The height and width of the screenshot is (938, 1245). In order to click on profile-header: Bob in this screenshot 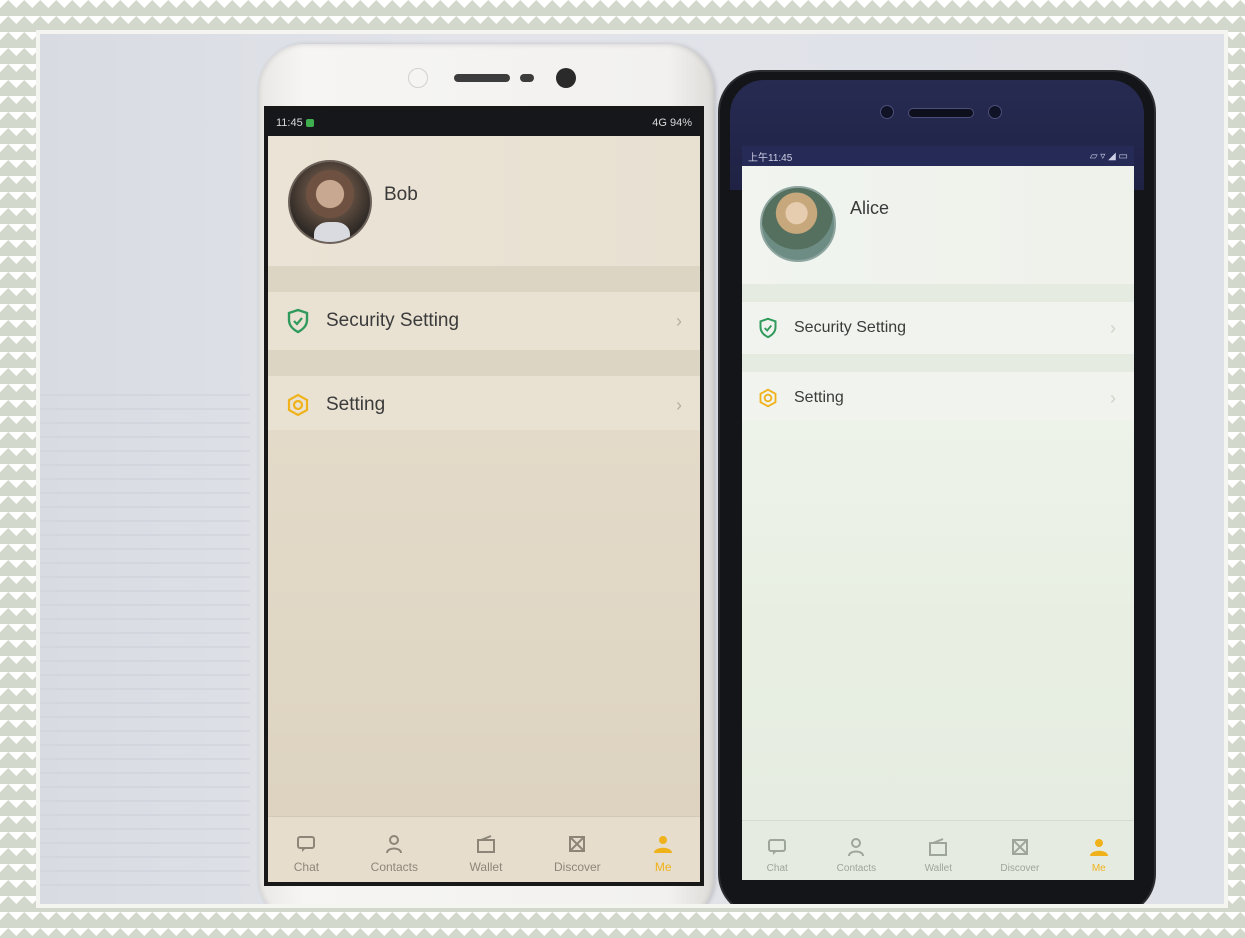, I will do `click(484, 201)`.